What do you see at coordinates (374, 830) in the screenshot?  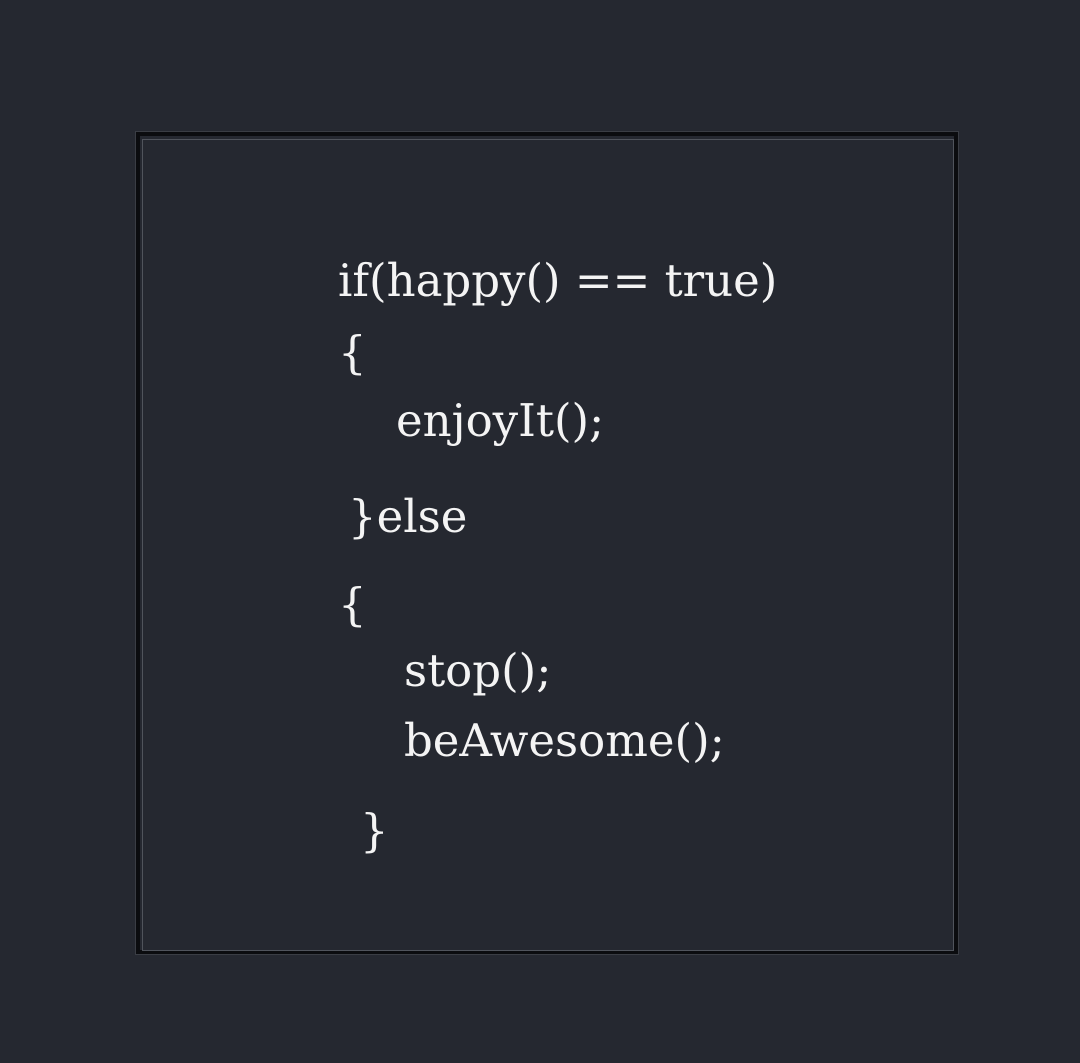 I see `code-line-close-brace: }` at bounding box center [374, 830].